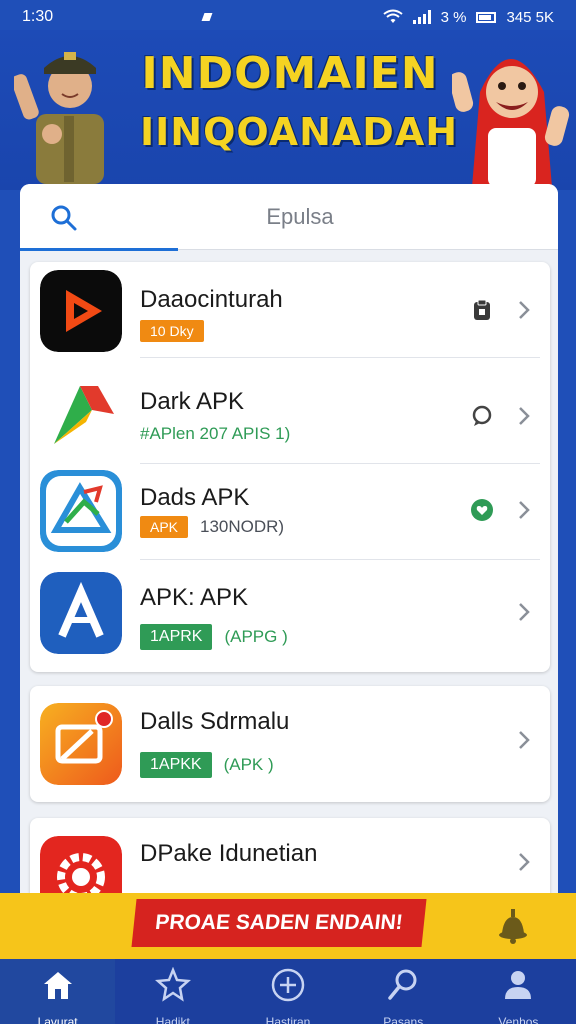 Image resolution: width=576 pixels, height=1024 pixels. Describe the element at coordinates (194, 597) in the screenshot. I see `app-name: APK` at that location.